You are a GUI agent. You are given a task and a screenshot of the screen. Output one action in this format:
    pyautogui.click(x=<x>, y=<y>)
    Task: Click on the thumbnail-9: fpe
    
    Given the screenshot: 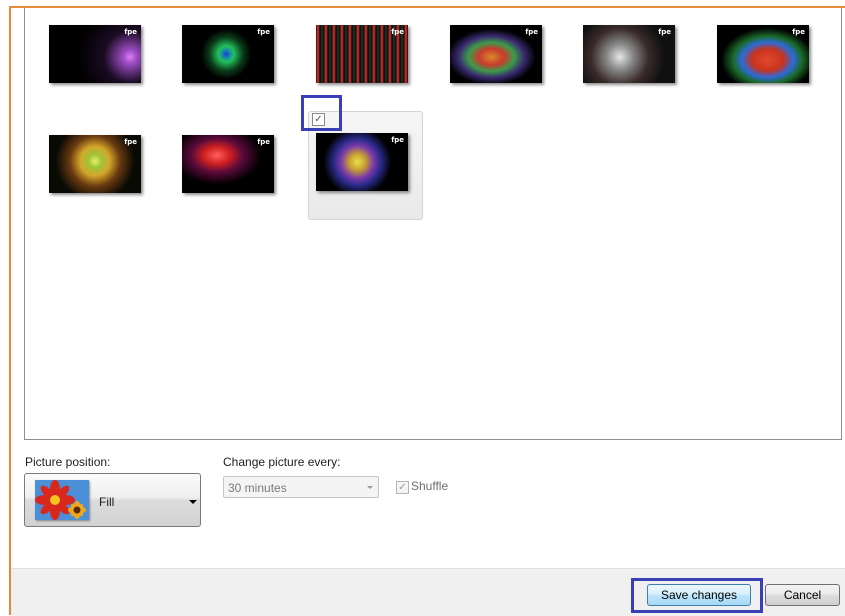 What is the action you would take?
    pyautogui.click(x=362, y=162)
    